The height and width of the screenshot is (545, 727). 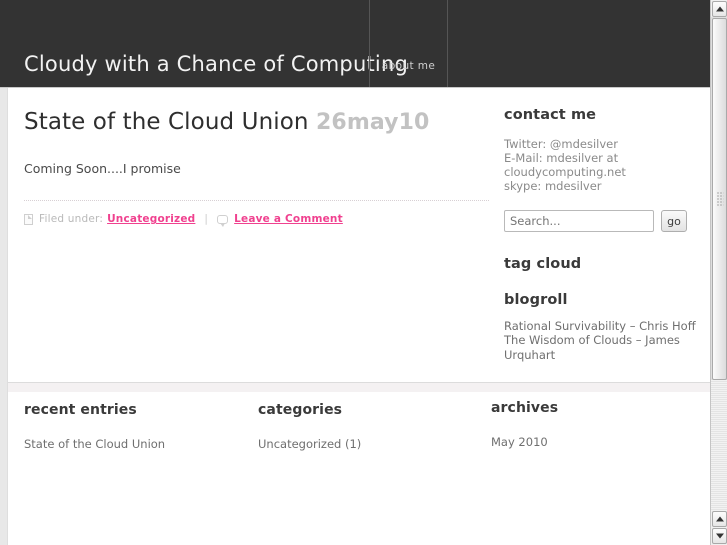 I want to click on scrollbar-grip-icon, so click(x=719, y=199).